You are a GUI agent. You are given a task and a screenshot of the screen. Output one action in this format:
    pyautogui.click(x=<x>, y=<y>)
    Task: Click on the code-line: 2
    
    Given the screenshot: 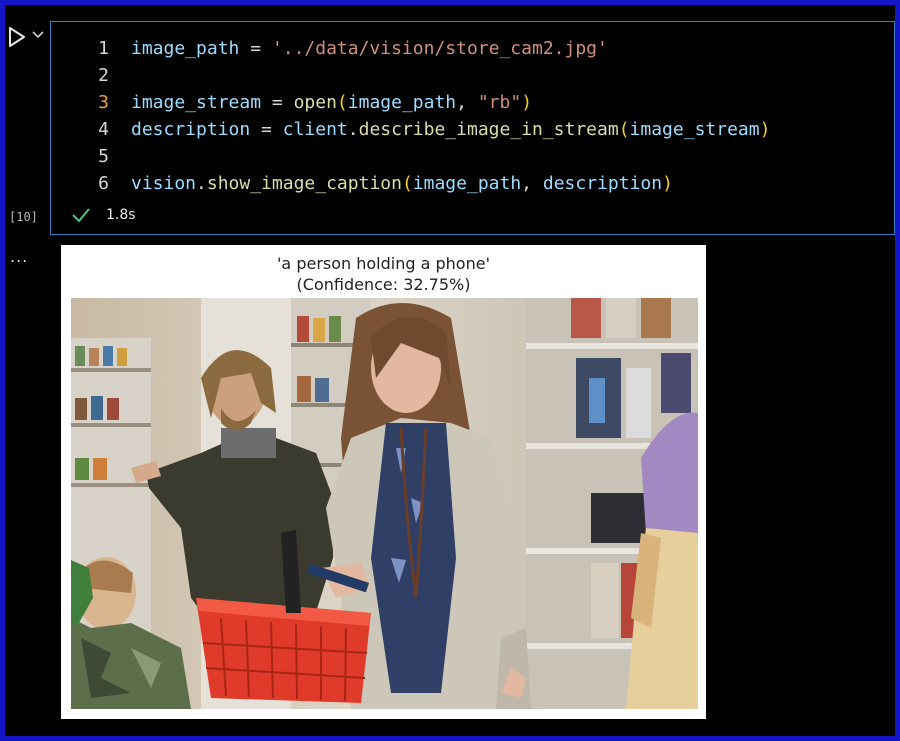 What is the action you would take?
    pyautogui.click(x=472, y=75)
    